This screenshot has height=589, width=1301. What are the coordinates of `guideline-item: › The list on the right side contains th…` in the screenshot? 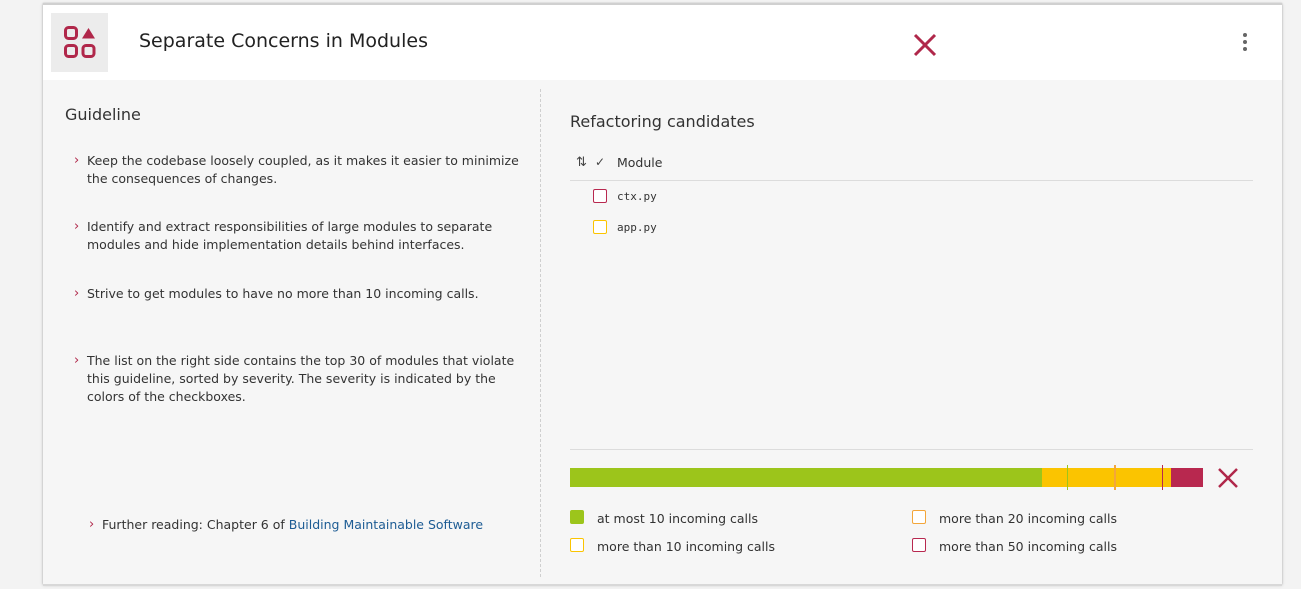 It's located at (300, 379).